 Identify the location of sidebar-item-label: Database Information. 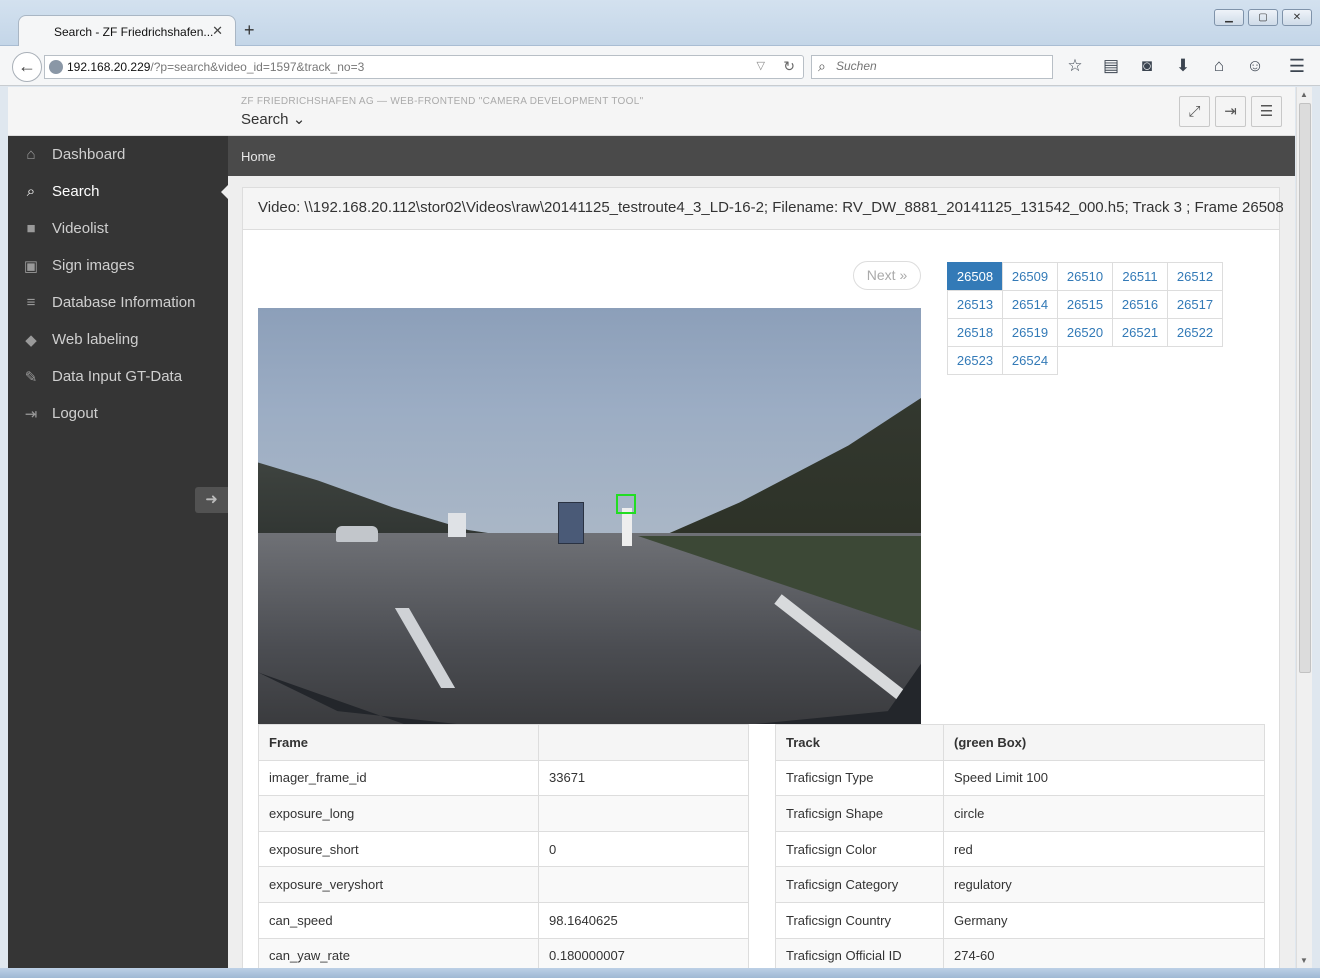
(124, 302).